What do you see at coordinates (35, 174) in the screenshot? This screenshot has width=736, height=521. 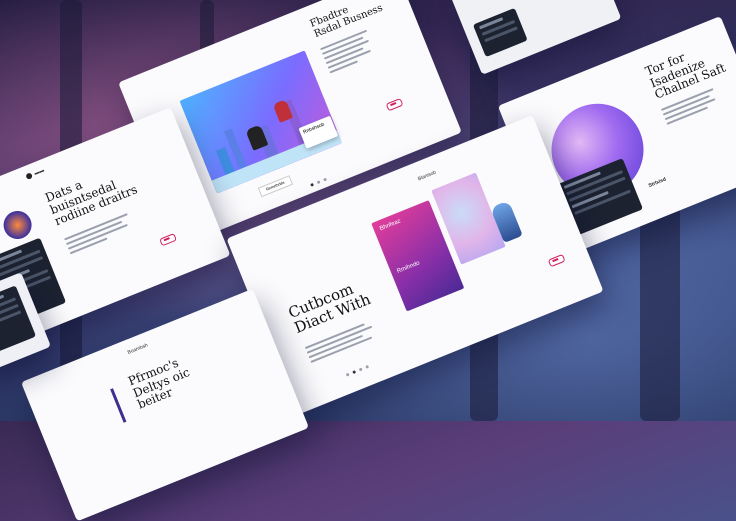 I see `slide-logo: ▬▬` at bounding box center [35, 174].